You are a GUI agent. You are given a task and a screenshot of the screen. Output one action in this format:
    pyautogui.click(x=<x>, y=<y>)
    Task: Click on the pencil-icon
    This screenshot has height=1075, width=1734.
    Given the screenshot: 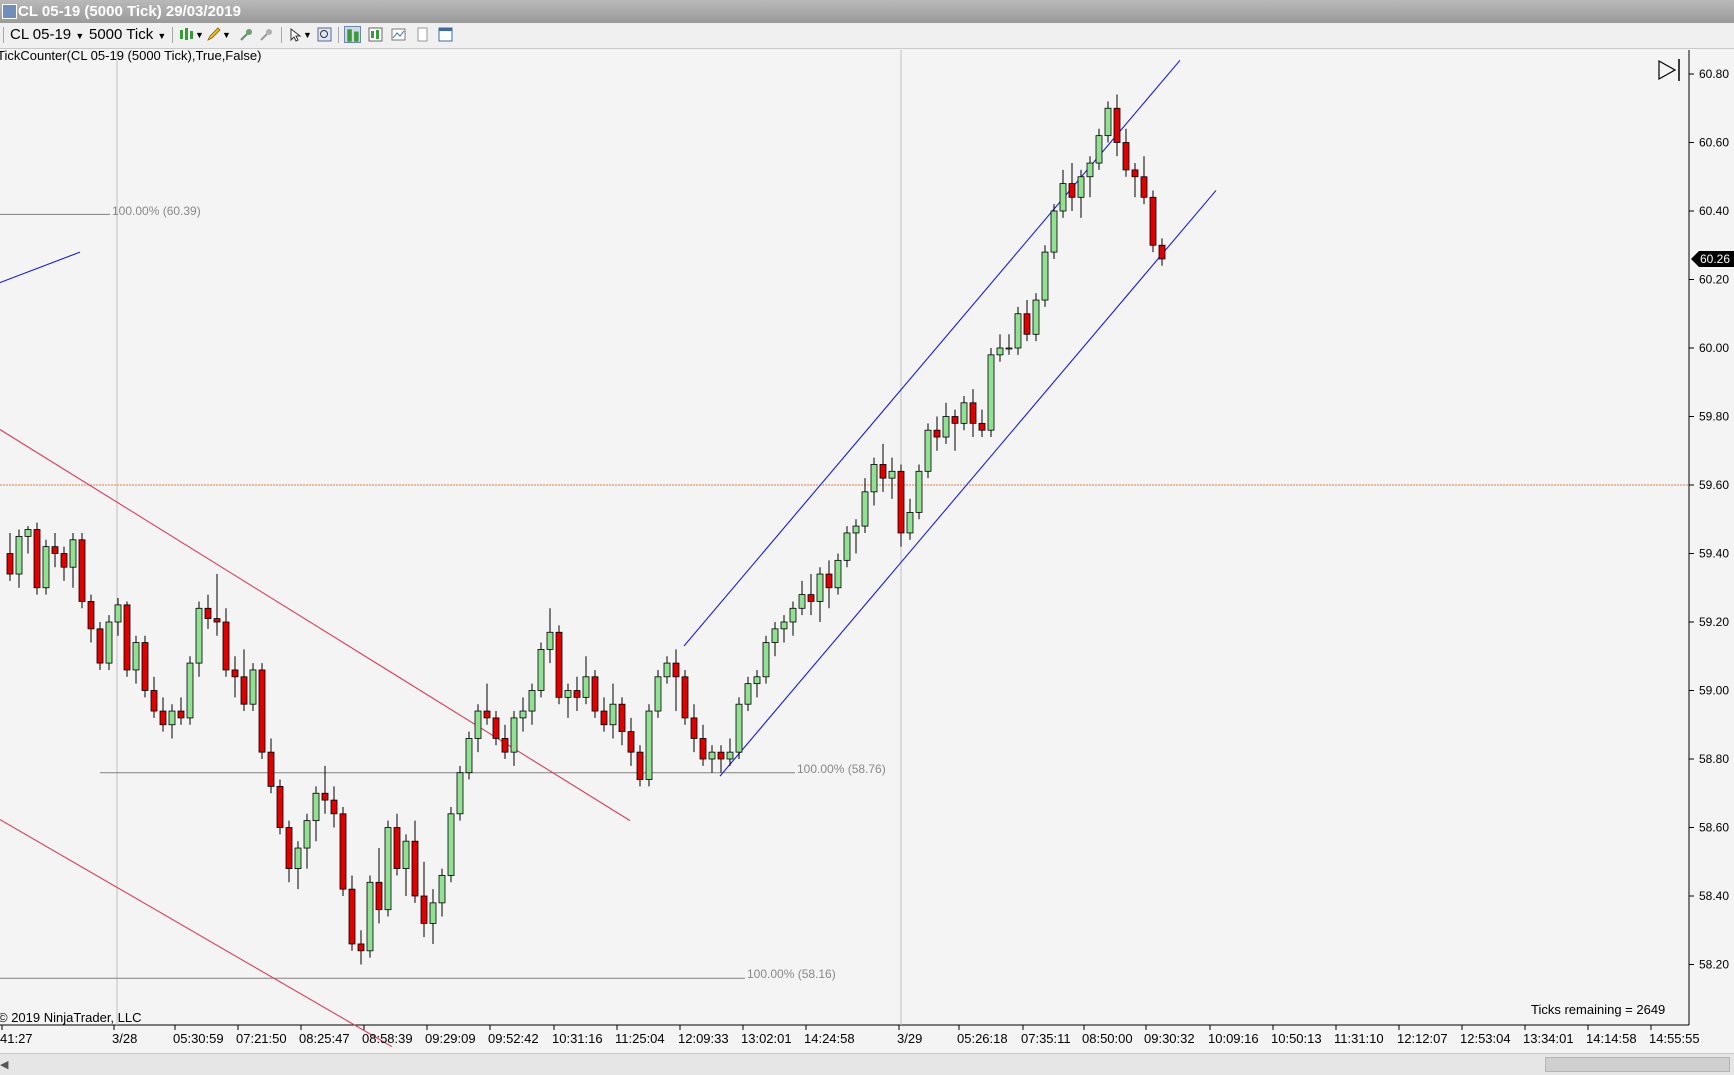 What is the action you would take?
    pyautogui.click(x=213, y=34)
    